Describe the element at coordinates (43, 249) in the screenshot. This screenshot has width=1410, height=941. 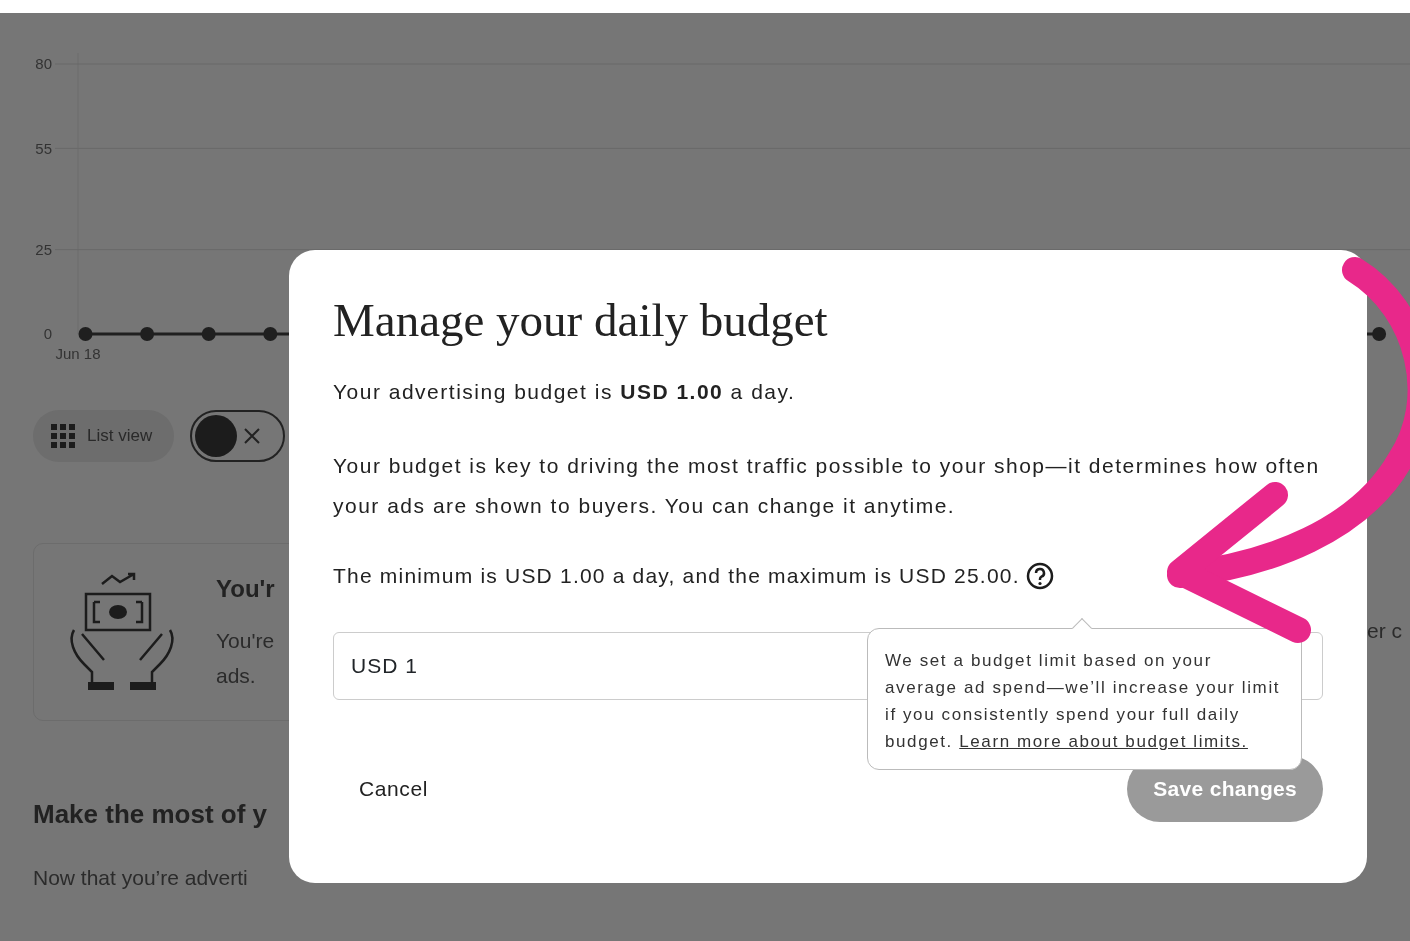
I see `y-tick-label: 25` at that location.